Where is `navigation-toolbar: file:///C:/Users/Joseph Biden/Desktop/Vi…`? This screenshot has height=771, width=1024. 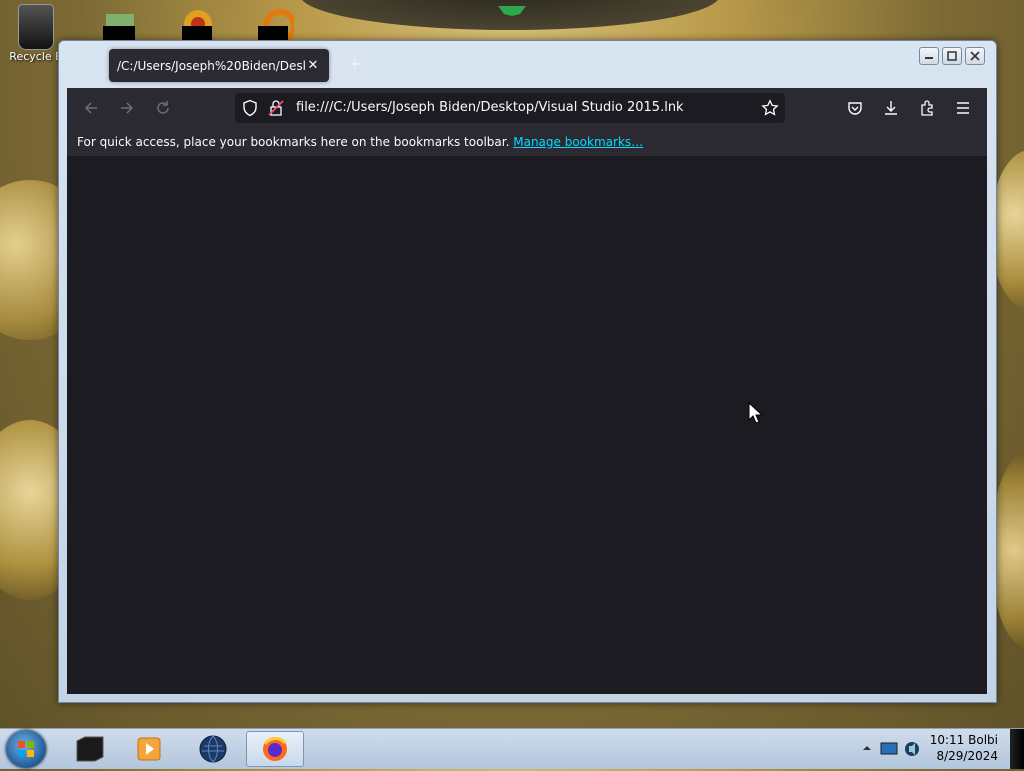 navigation-toolbar: file:///C:/Users/Joseph Biden/Desktop/Vi… is located at coordinates (527, 108).